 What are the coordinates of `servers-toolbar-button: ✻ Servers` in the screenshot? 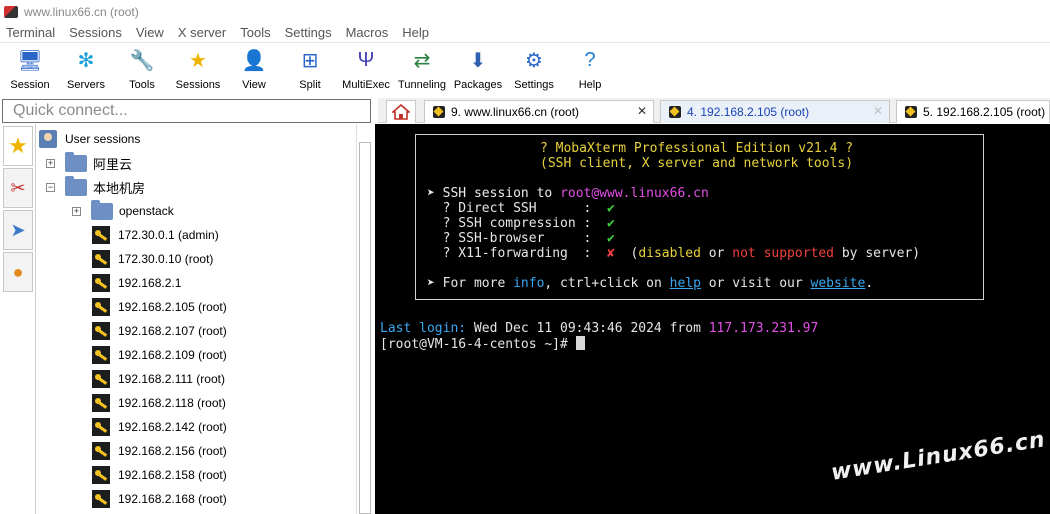 It's located at (86, 69).